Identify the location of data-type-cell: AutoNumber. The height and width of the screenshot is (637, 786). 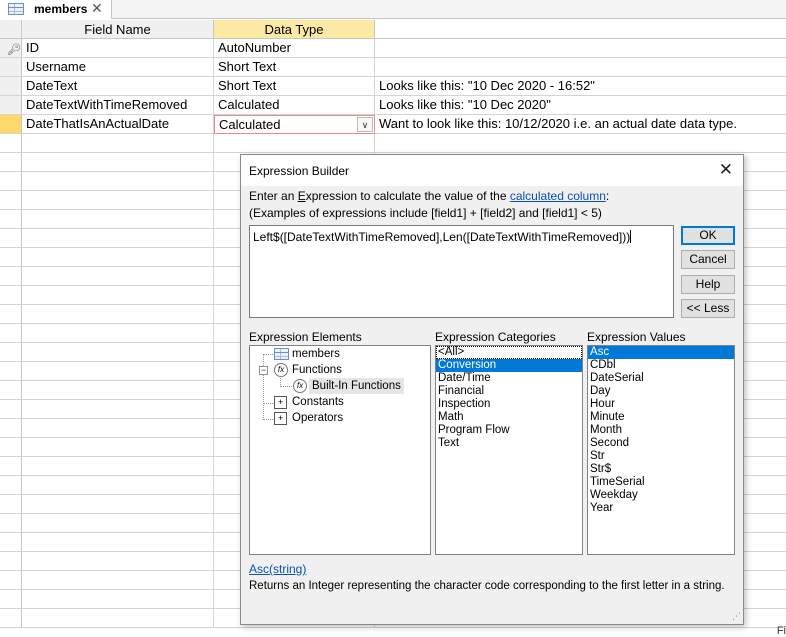
(294, 48).